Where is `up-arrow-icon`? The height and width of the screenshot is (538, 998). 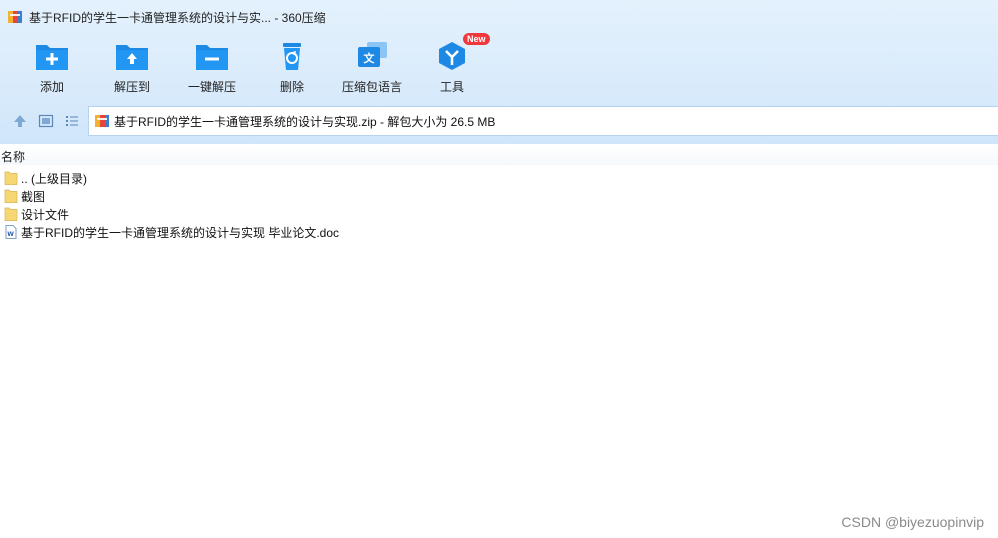
up-arrow-icon is located at coordinates (20, 121).